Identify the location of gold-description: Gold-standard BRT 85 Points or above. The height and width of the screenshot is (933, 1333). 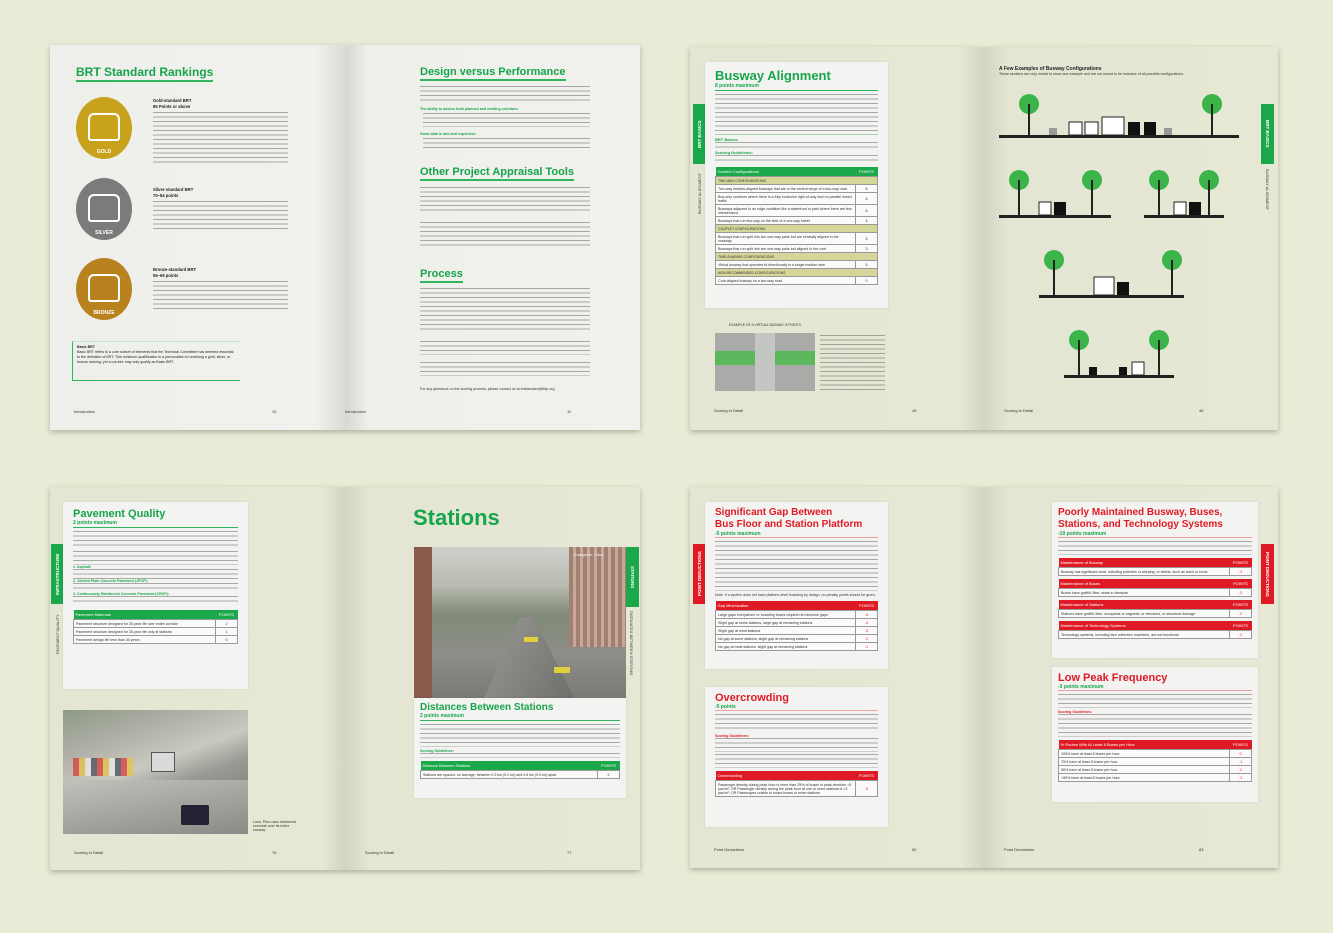
(220, 131).